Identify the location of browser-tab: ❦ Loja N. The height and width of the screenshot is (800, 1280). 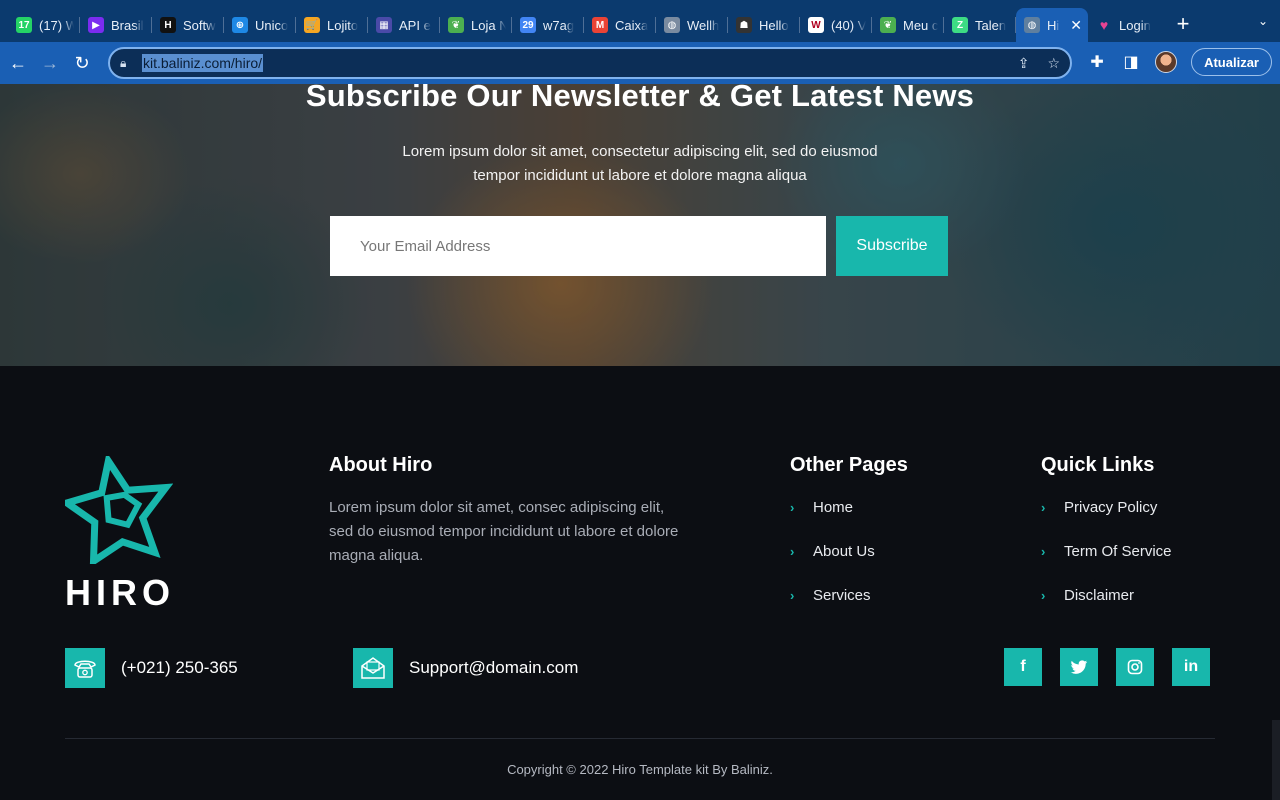
(476, 25).